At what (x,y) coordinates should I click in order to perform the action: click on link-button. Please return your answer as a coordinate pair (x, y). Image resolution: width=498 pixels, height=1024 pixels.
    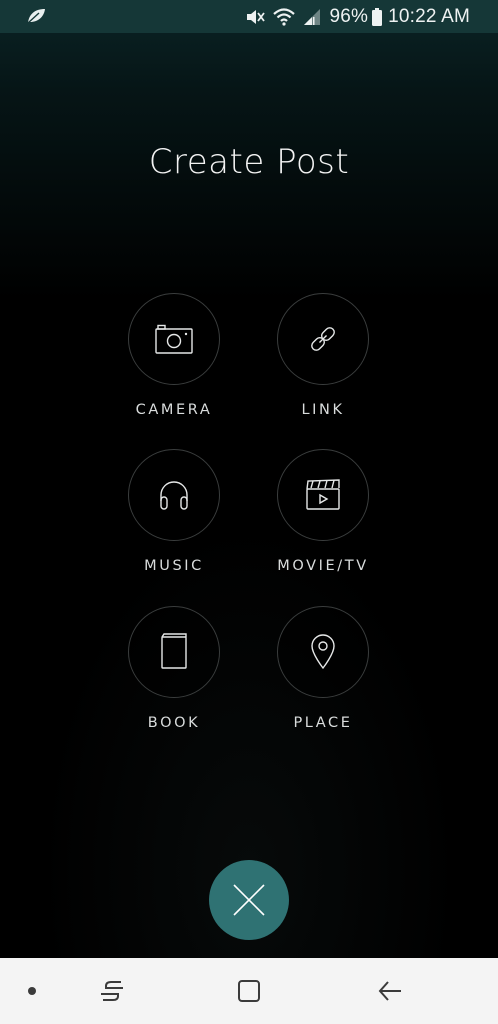
    Looking at the image, I should click on (323, 339).